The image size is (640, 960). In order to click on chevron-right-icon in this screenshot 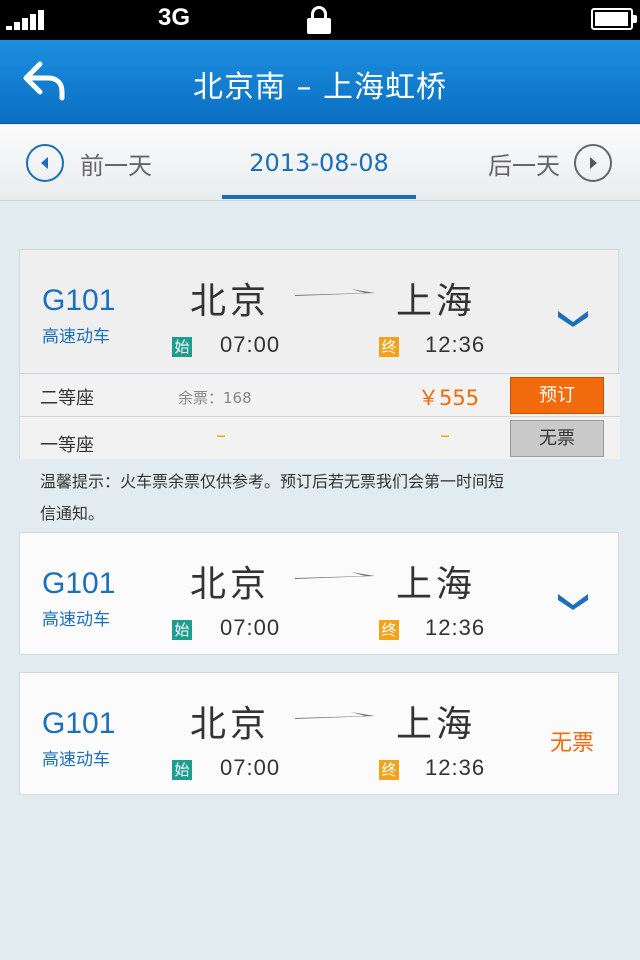, I will do `click(593, 163)`.